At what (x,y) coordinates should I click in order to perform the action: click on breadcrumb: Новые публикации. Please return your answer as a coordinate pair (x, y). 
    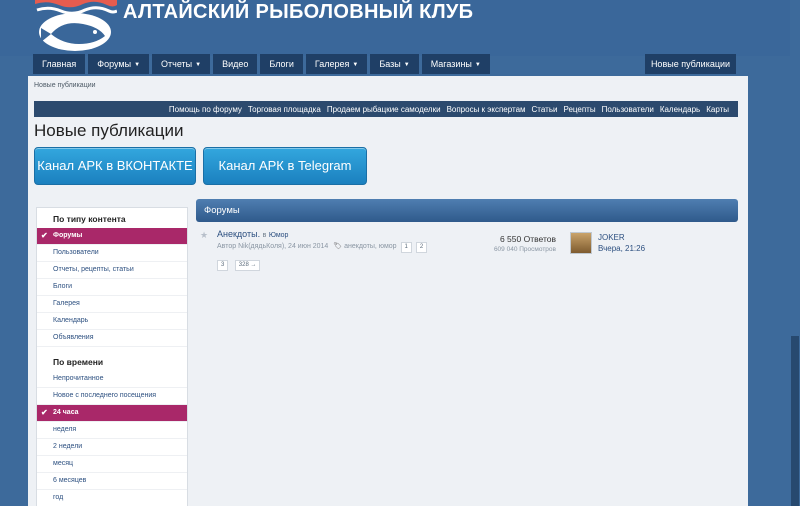
    Looking at the image, I should click on (65, 85).